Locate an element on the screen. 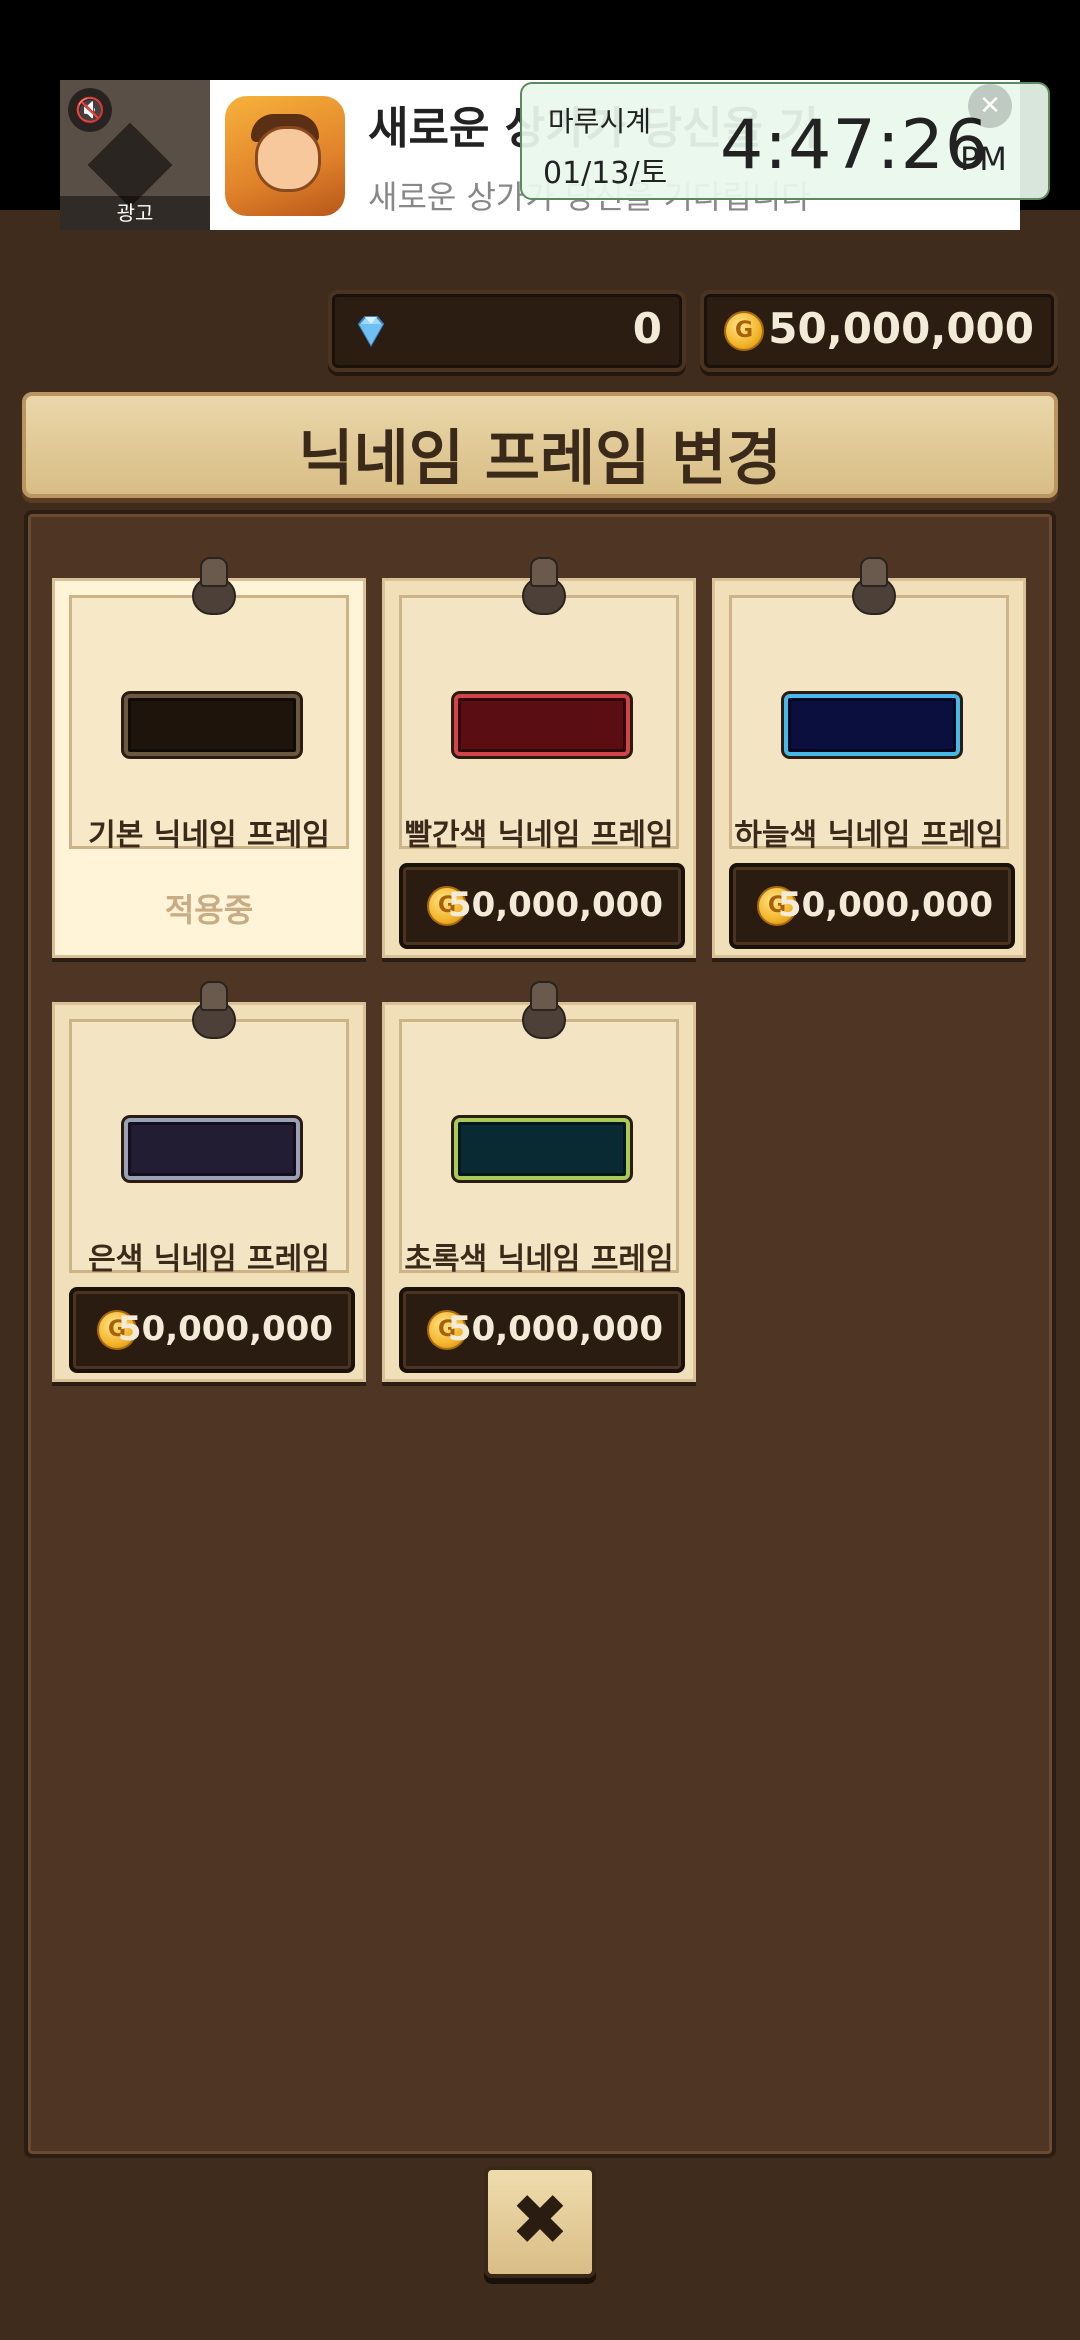 The image size is (1080, 2340). gold-coin-icon: G is located at coordinates (744, 331).